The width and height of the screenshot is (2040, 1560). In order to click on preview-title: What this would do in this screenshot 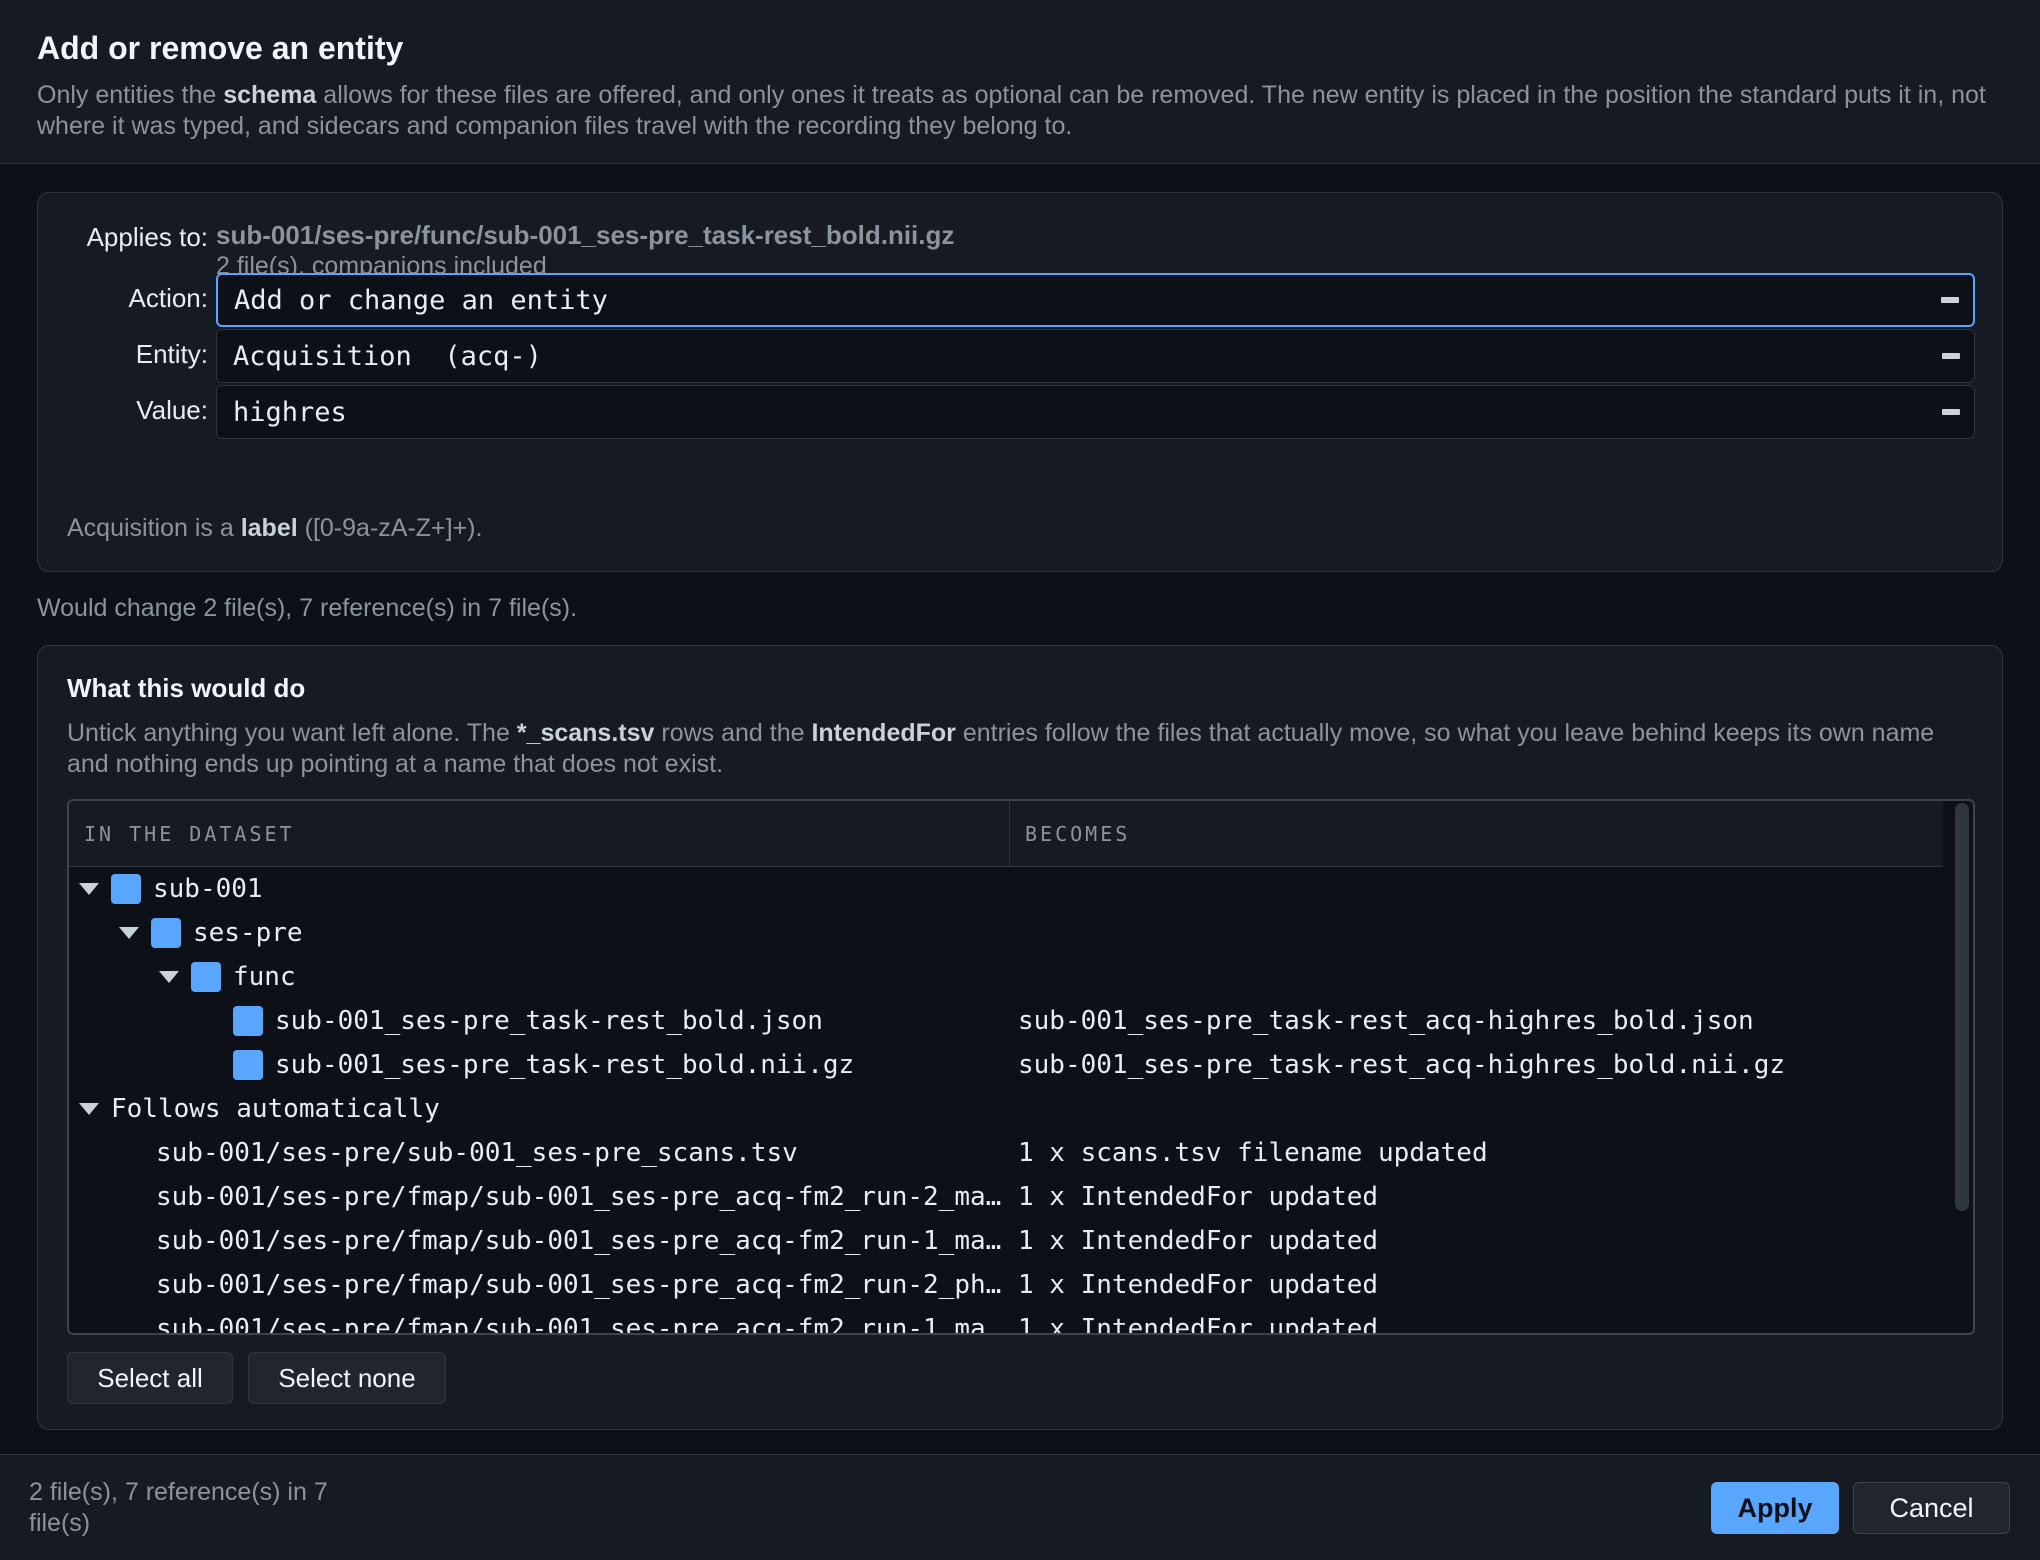, I will do `click(186, 688)`.